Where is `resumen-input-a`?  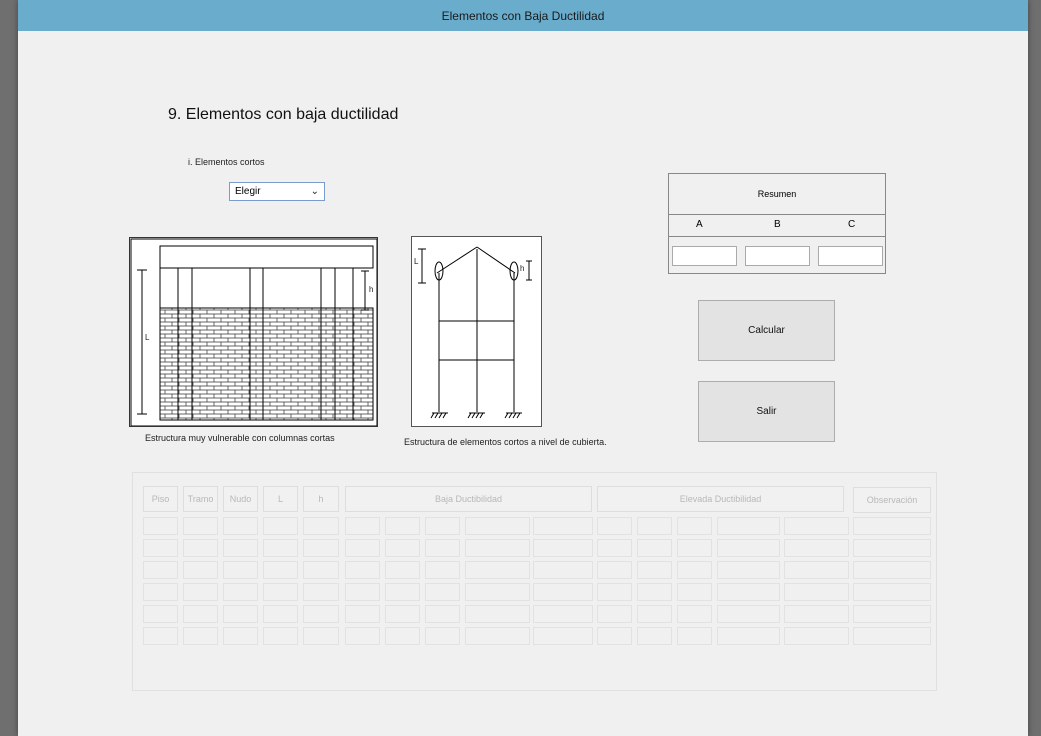
resumen-input-a is located at coordinates (704, 256).